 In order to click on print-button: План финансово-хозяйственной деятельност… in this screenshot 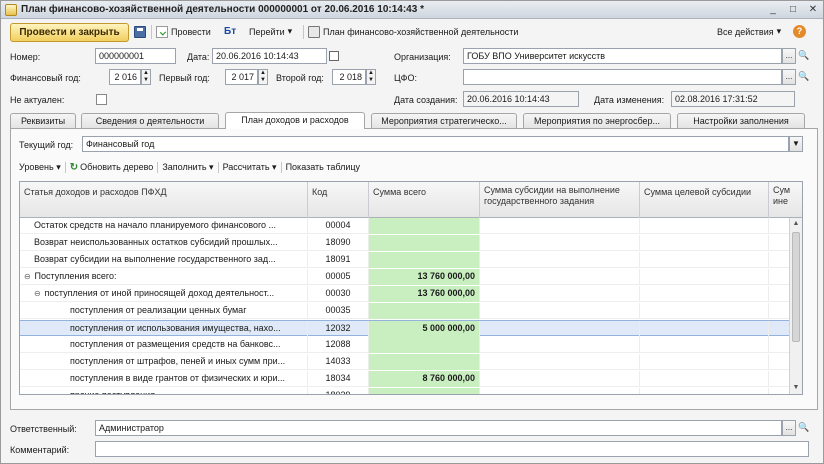, I will do `click(413, 32)`.